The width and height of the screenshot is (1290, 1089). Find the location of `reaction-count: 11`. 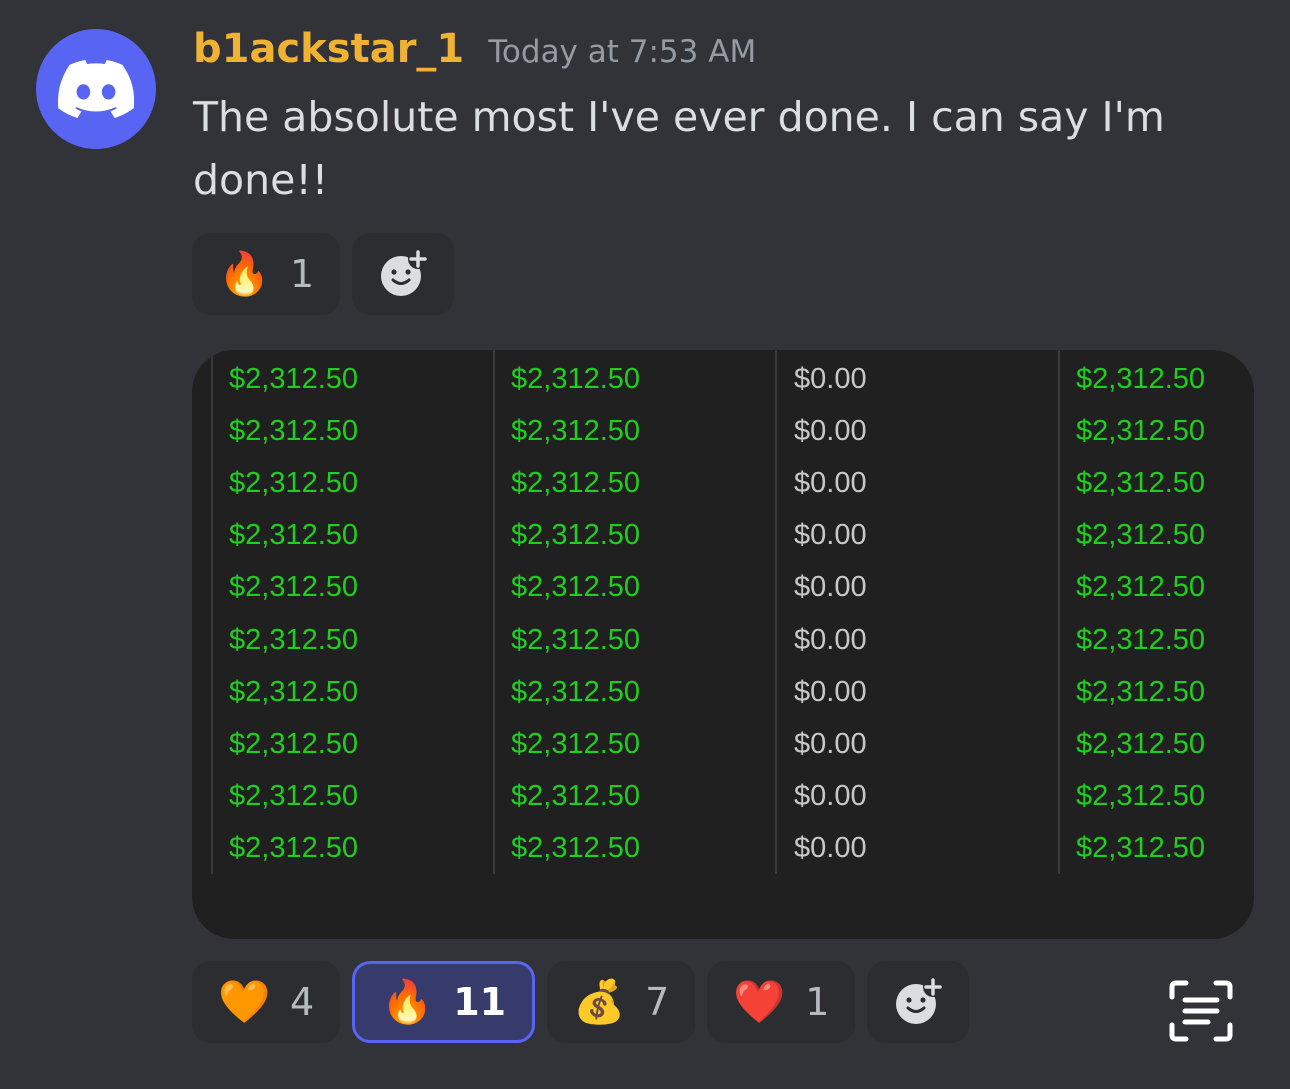

reaction-count: 11 is located at coordinates (480, 1002).